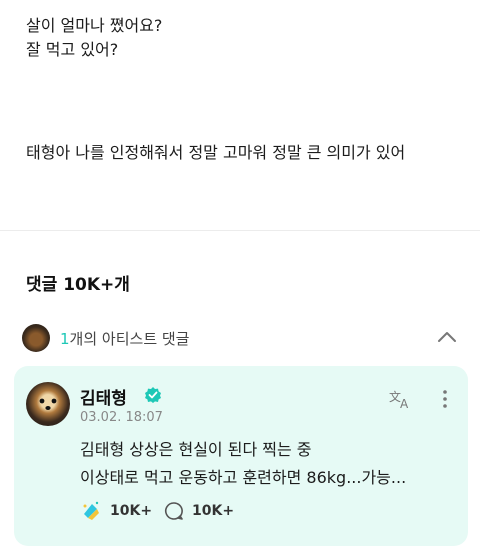  I want to click on comment-line: 김태형 상상은 현실이 된다 찍는 중, so click(196, 449).